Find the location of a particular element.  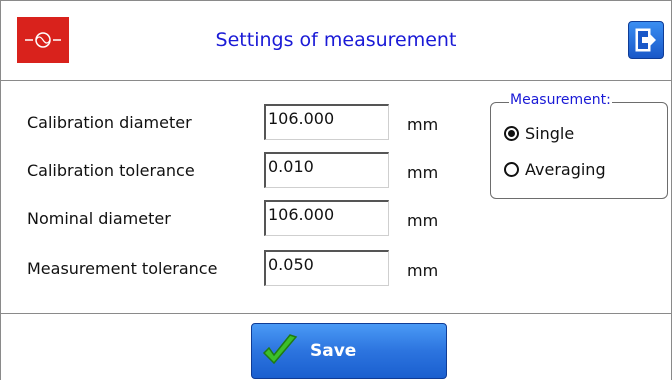

calibration-tolerance-input: 0.010 is located at coordinates (326, 170).